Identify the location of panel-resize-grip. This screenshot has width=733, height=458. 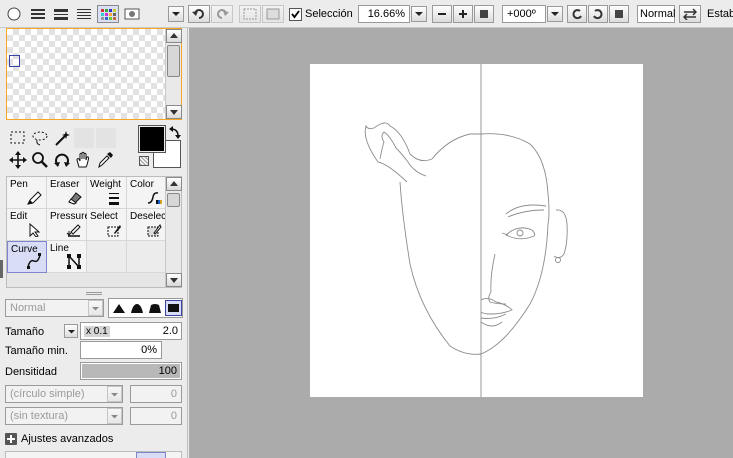
(94, 293).